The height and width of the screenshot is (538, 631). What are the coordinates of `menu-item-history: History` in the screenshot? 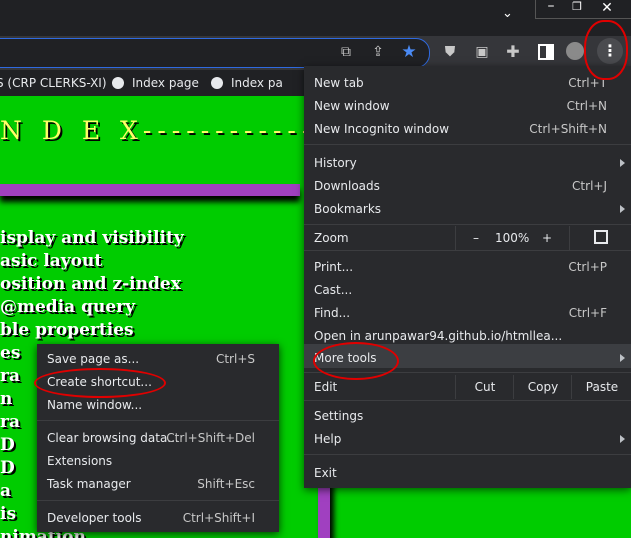 It's located at (335, 163).